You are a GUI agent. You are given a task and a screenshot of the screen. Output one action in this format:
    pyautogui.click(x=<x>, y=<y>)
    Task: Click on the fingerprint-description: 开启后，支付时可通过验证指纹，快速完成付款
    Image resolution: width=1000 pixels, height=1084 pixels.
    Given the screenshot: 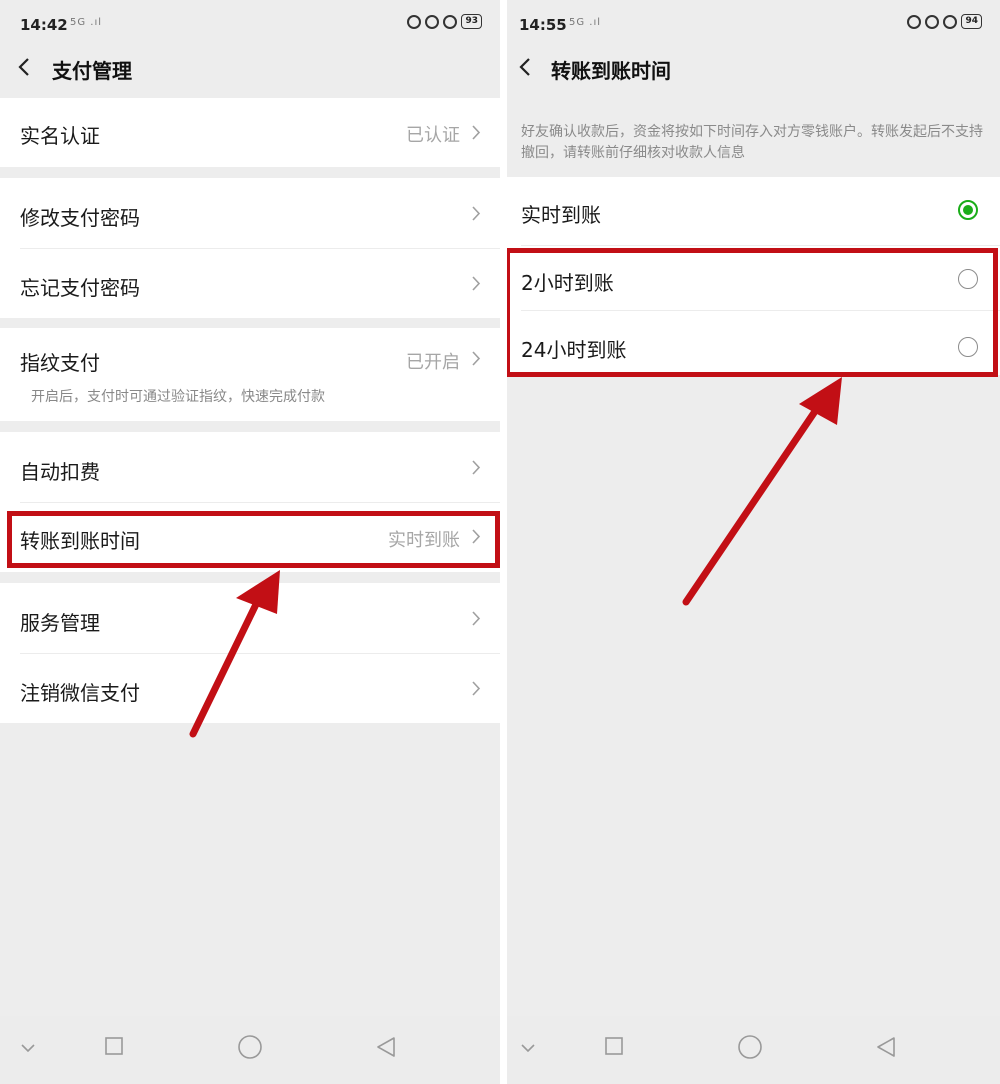 What is the action you would take?
    pyautogui.click(x=178, y=397)
    